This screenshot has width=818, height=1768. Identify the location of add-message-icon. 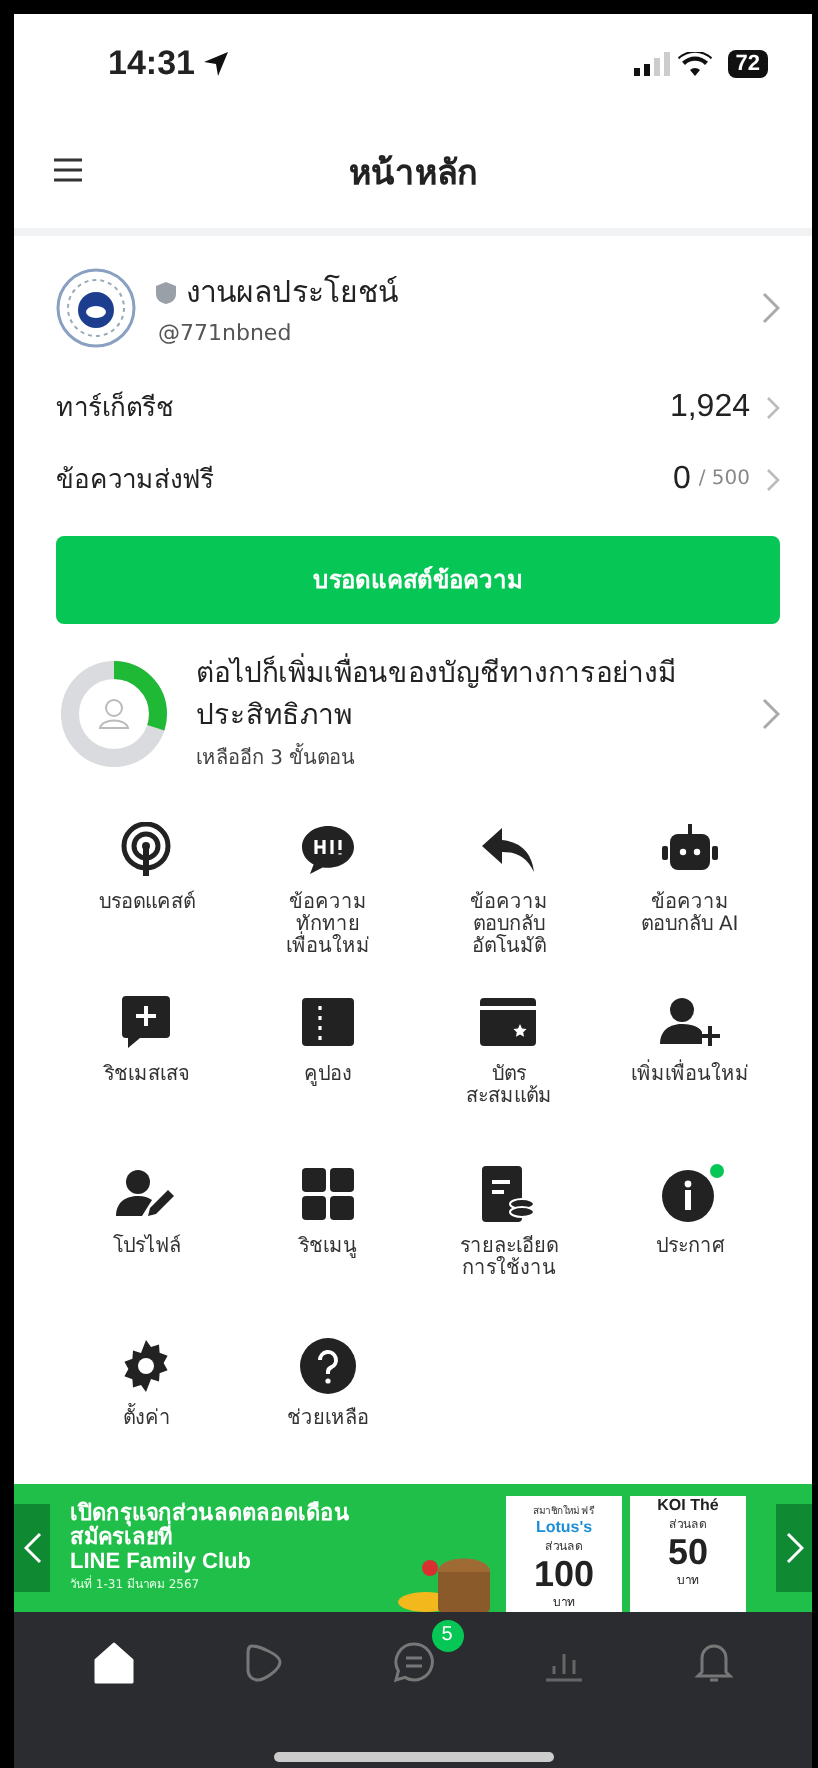
(146, 1021).